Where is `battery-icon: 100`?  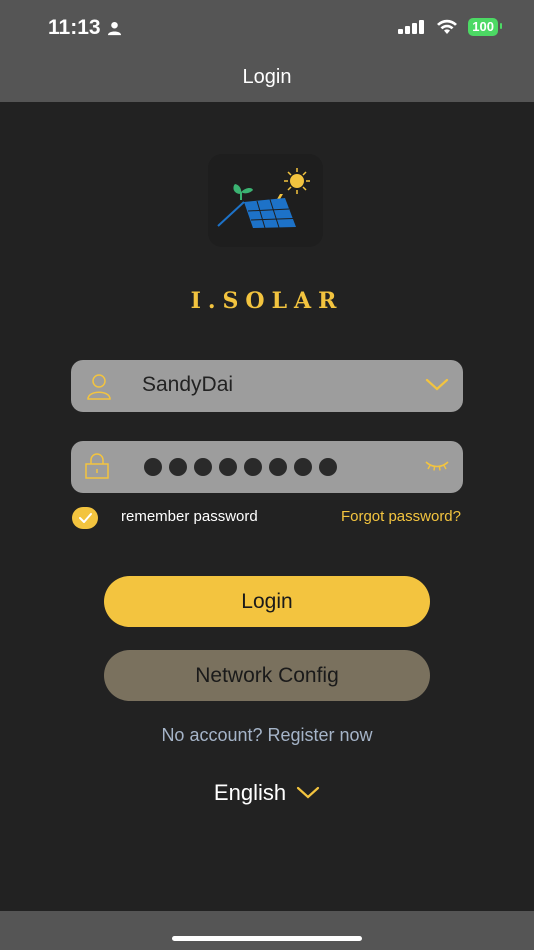 battery-icon: 100 is located at coordinates (485, 27).